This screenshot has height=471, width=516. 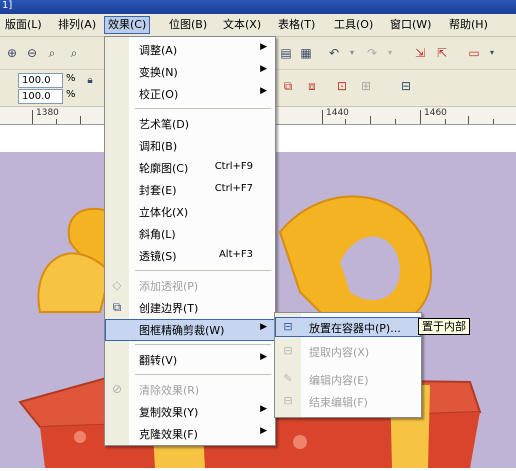 What do you see at coordinates (390, 53) in the screenshot?
I see `redo-dropdown-icon: ▾` at bounding box center [390, 53].